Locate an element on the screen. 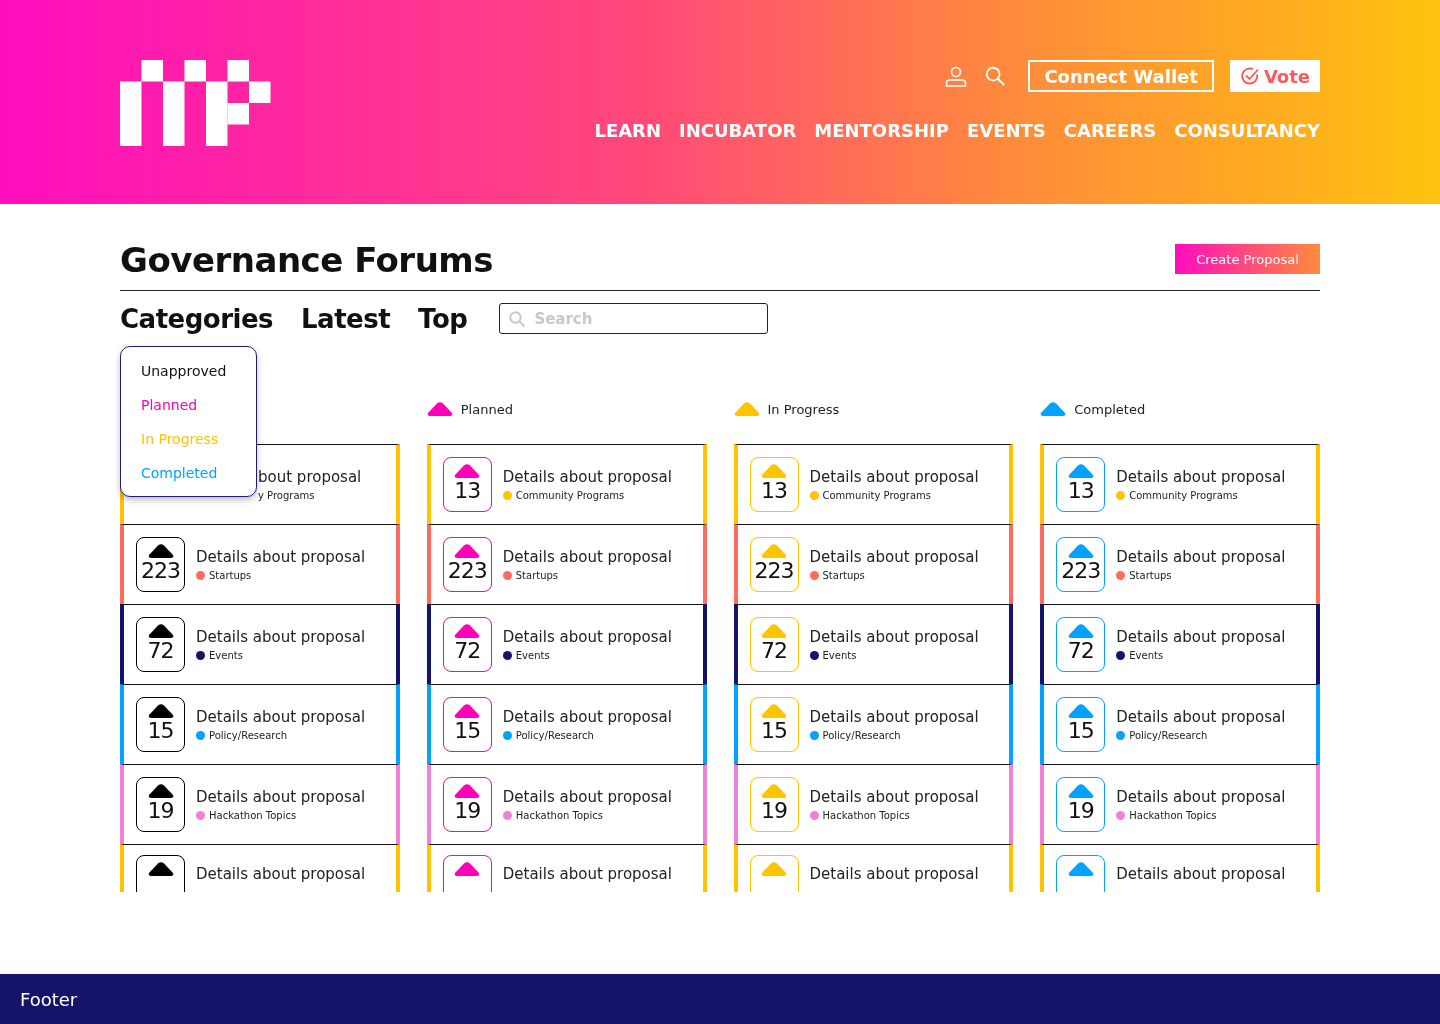  dropdown-item: Unapproved is located at coordinates (198, 371).